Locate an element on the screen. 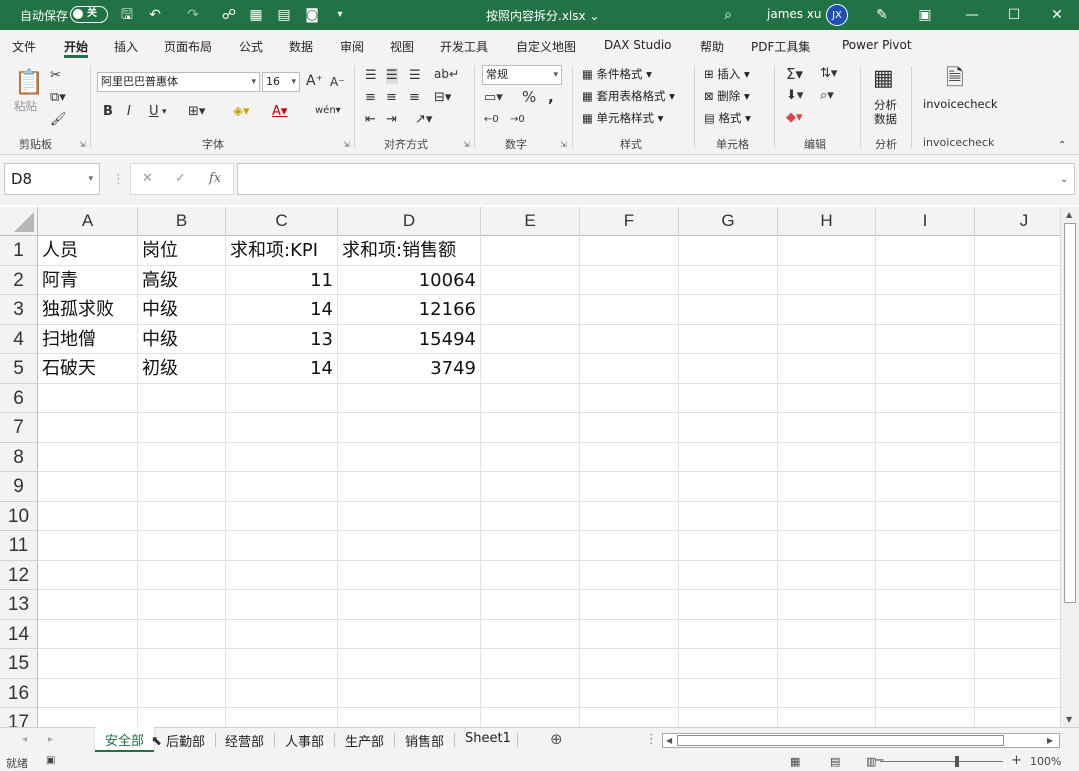 Image resolution: width=1079 pixels, height=771 pixels. cell-d7 is located at coordinates (409, 428).